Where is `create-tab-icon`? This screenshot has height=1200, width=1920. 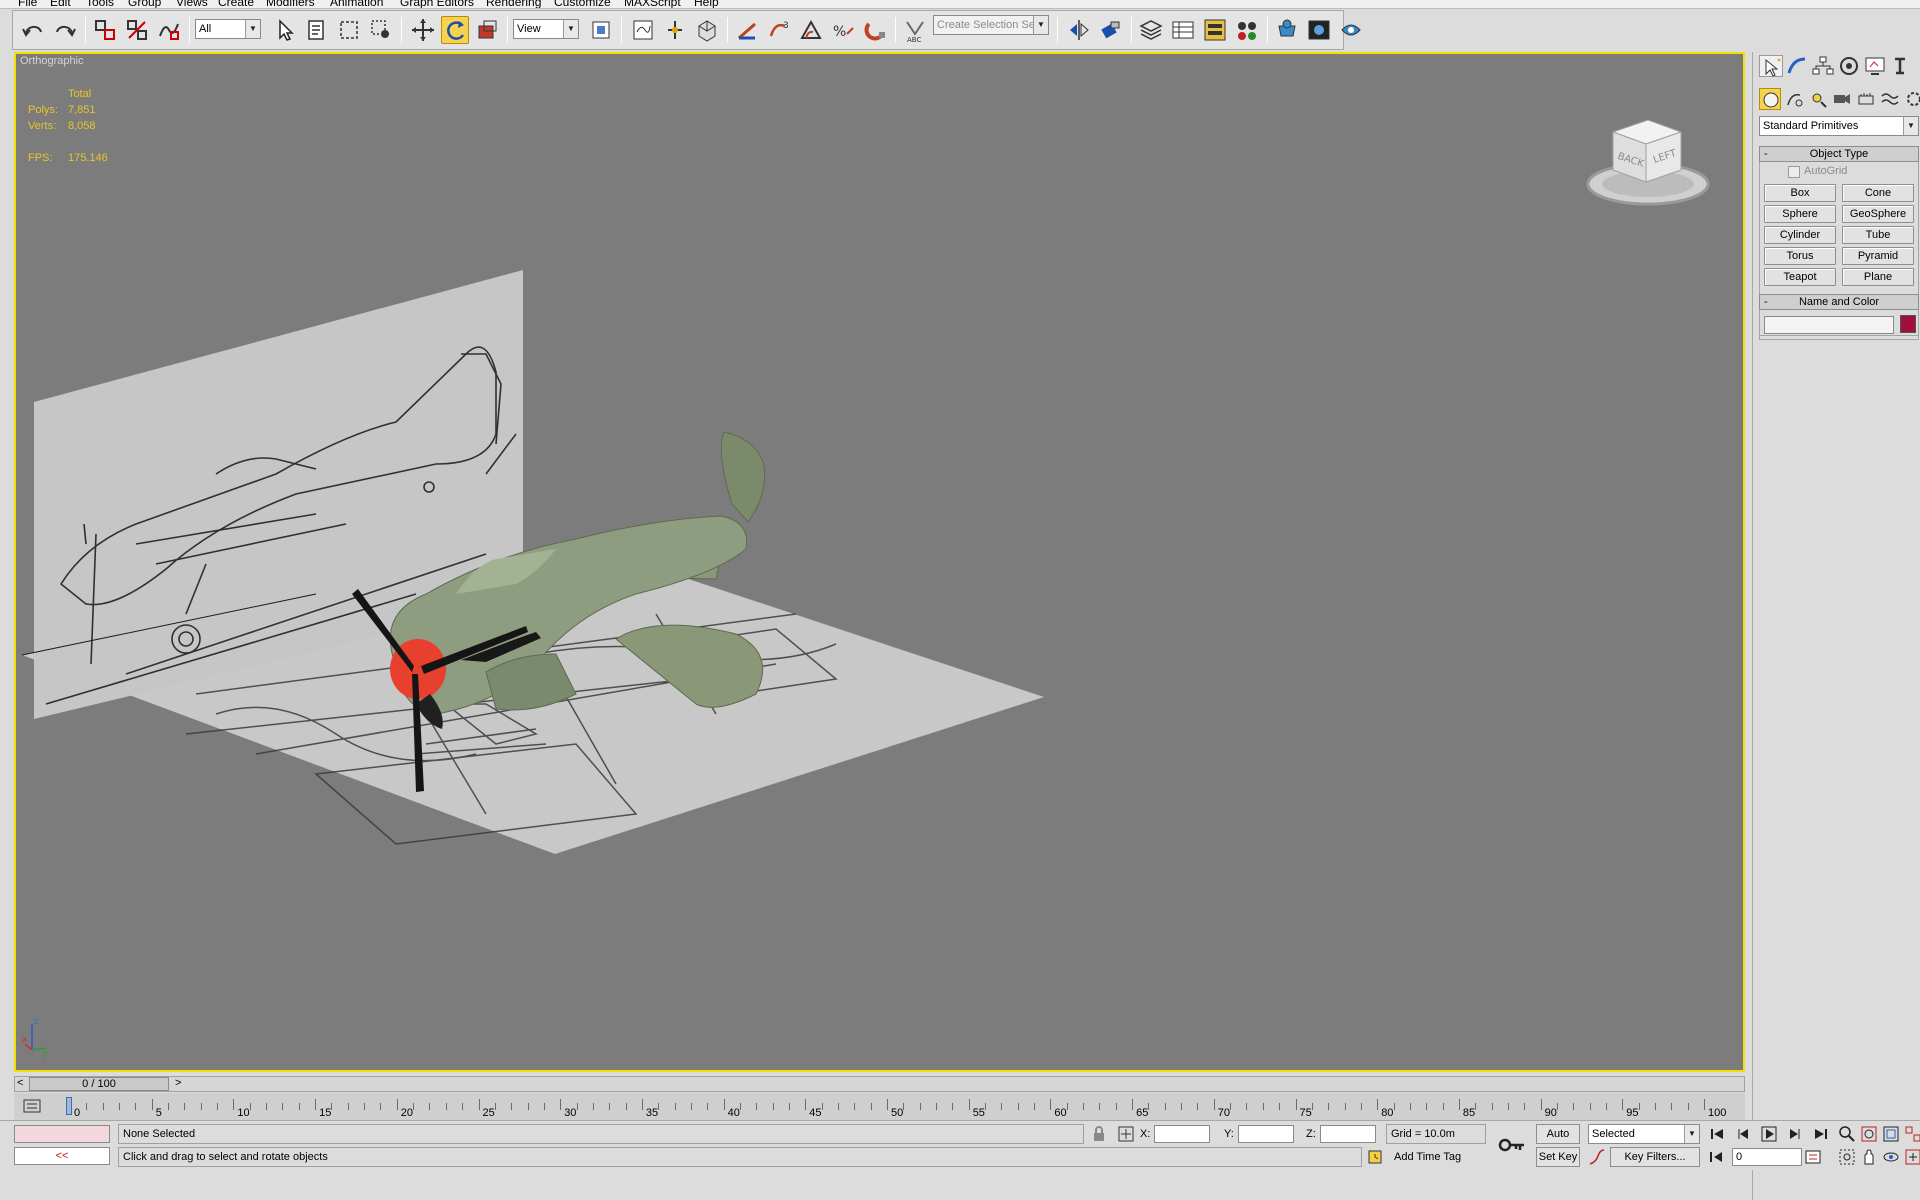
create-tab-icon is located at coordinates (1771, 66).